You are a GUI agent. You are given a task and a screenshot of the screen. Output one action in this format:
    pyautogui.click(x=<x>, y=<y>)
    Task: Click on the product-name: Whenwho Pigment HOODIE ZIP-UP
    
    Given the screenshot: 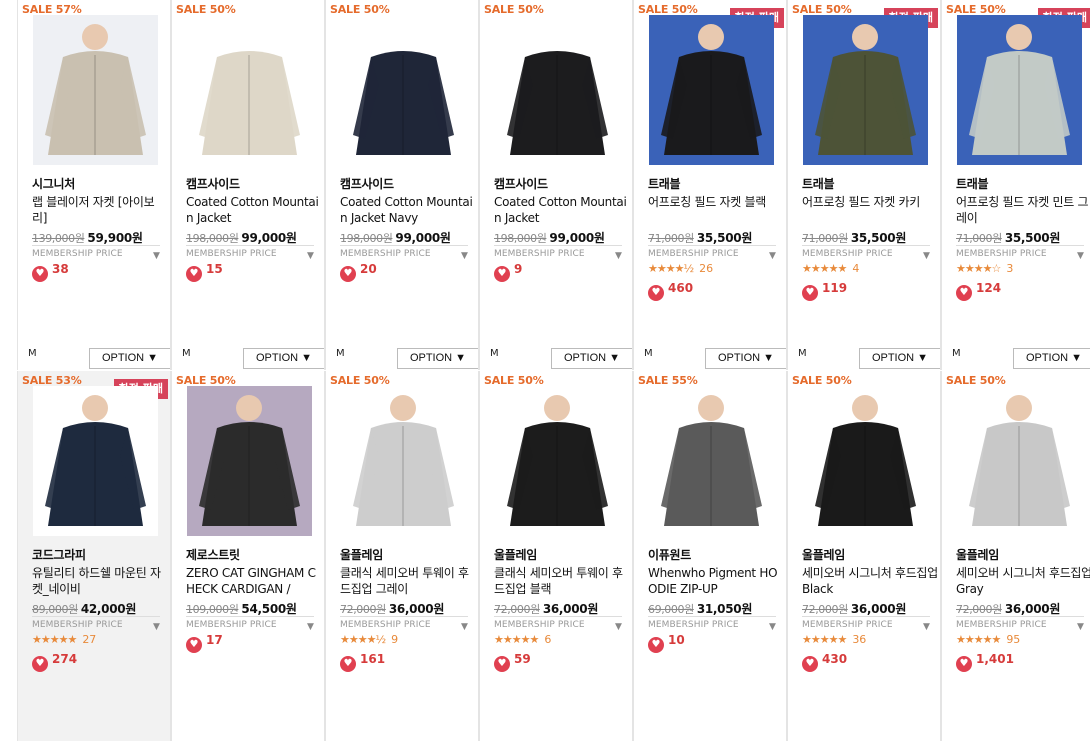 What is the action you would take?
    pyautogui.click(x=716, y=581)
    